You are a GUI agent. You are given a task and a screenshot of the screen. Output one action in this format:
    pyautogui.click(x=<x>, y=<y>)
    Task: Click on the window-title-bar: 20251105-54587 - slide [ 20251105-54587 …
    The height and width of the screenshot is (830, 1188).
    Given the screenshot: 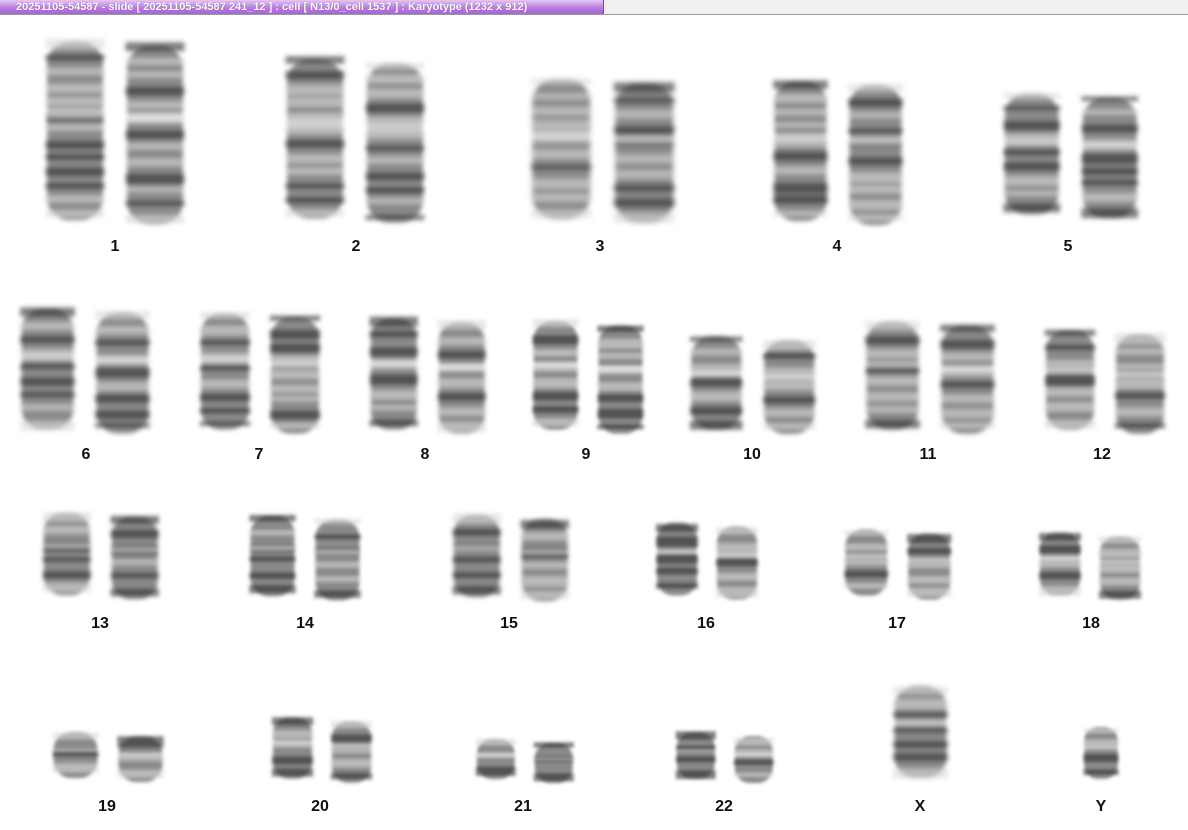 What is the action you would take?
    pyautogui.click(x=594, y=7)
    